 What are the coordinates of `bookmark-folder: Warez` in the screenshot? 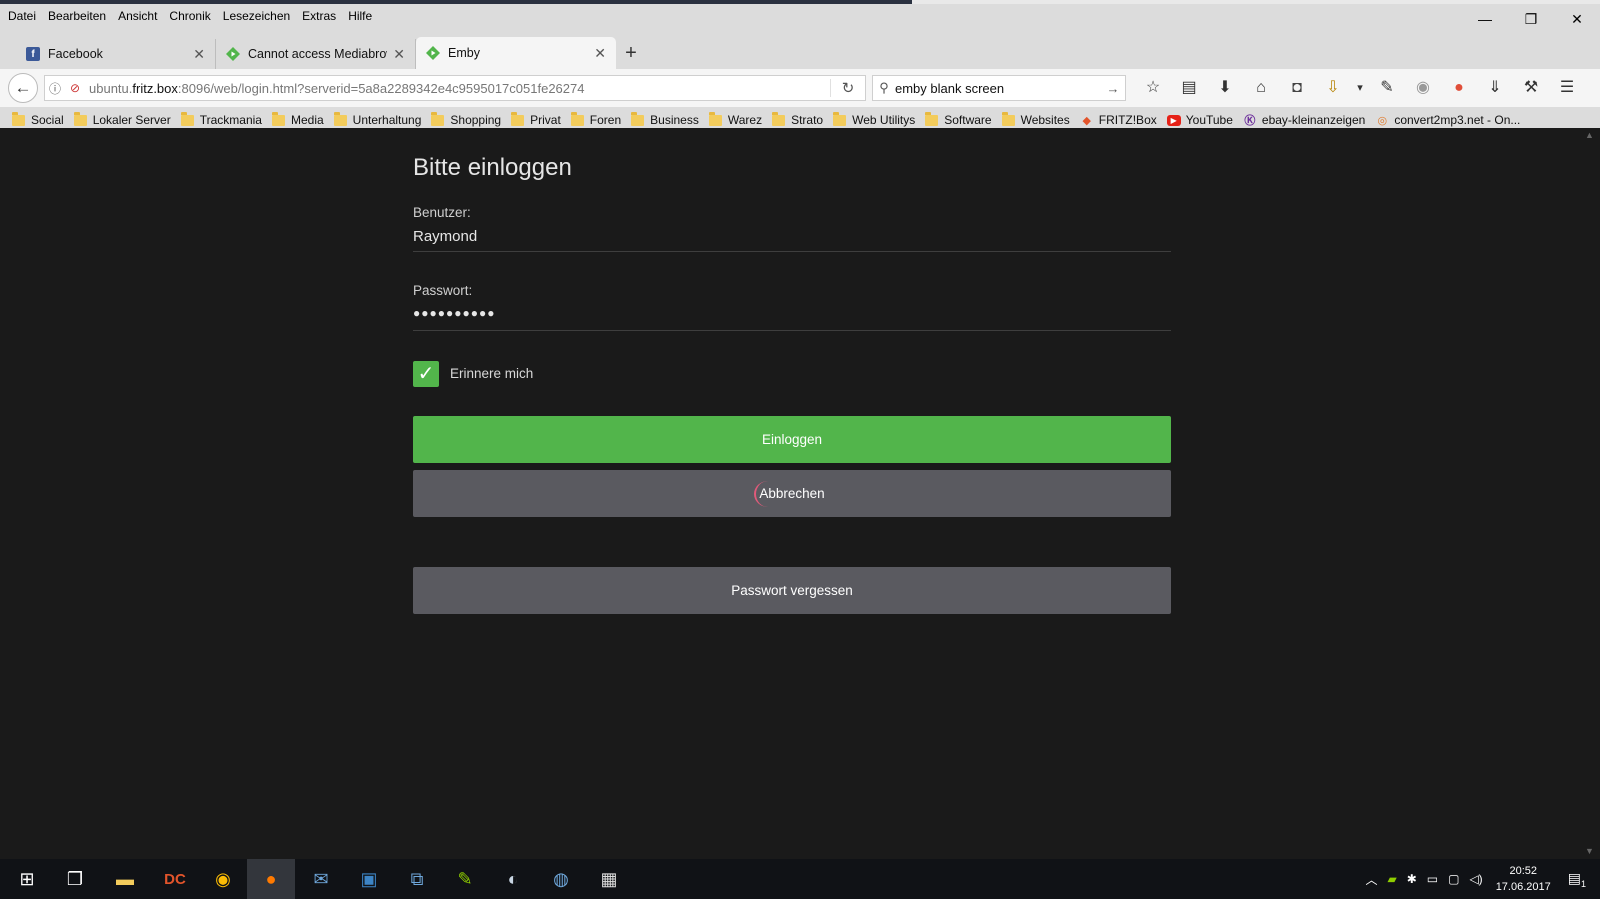 It's located at (735, 119).